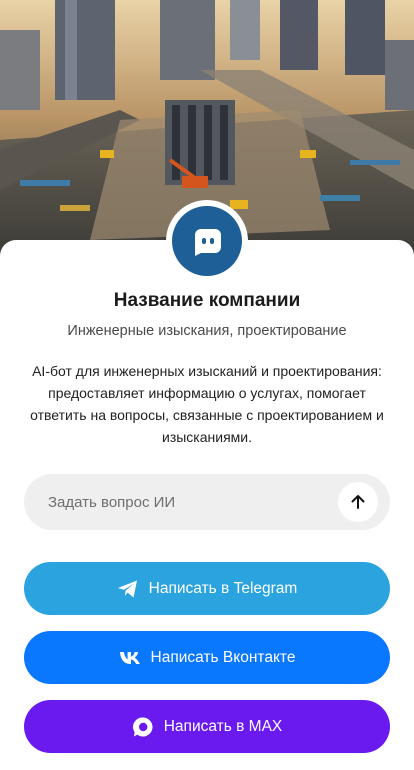  I want to click on bot-avatar, so click(207, 241).